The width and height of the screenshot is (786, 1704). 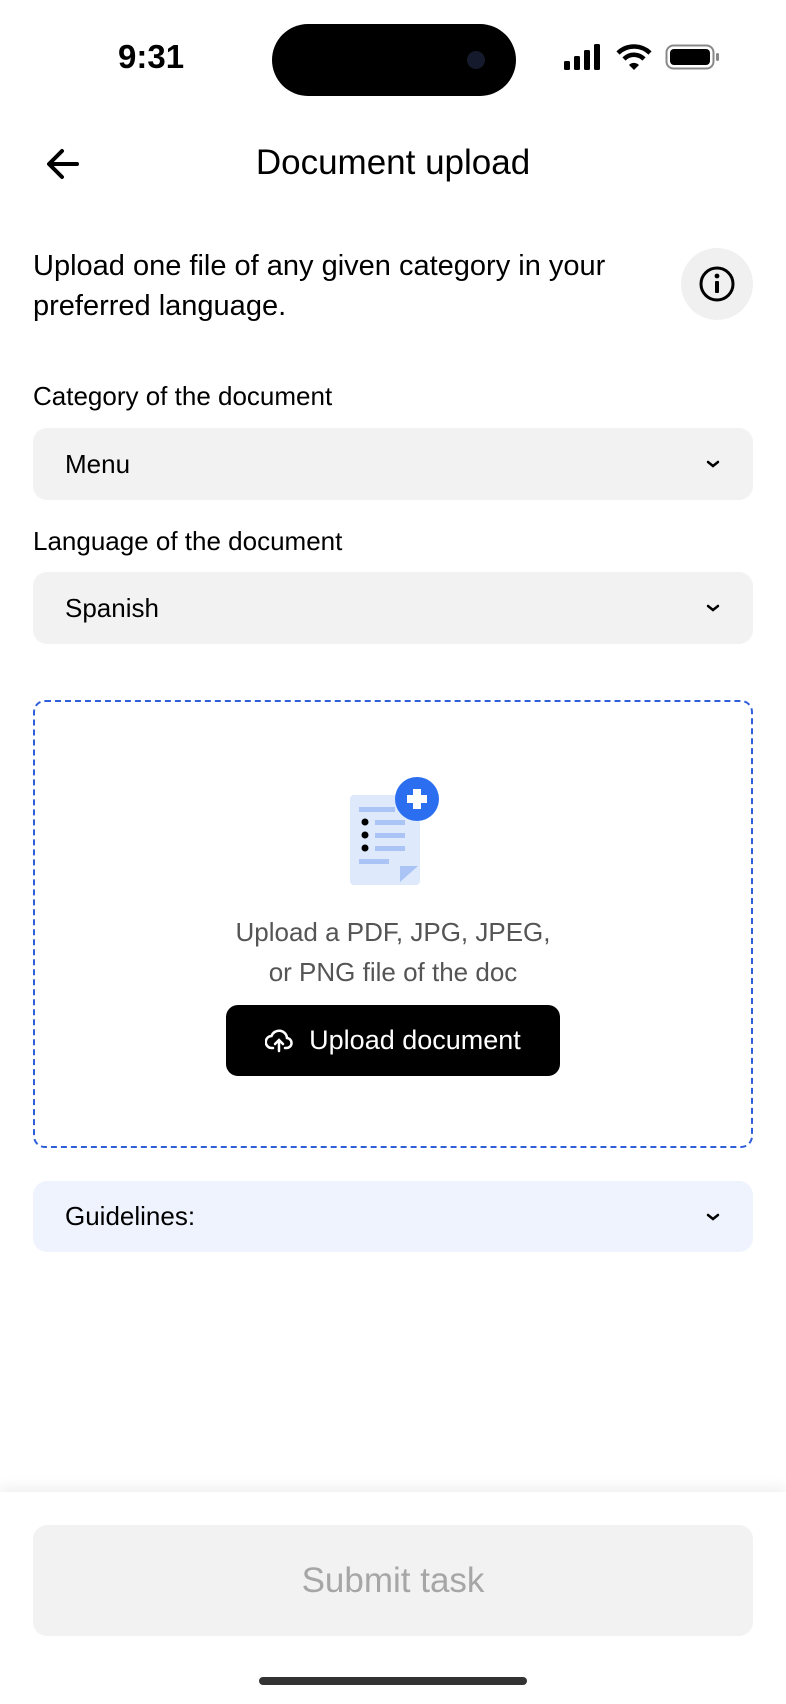 What do you see at coordinates (151, 56) in the screenshot?
I see `status-time: 9:31` at bounding box center [151, 56].